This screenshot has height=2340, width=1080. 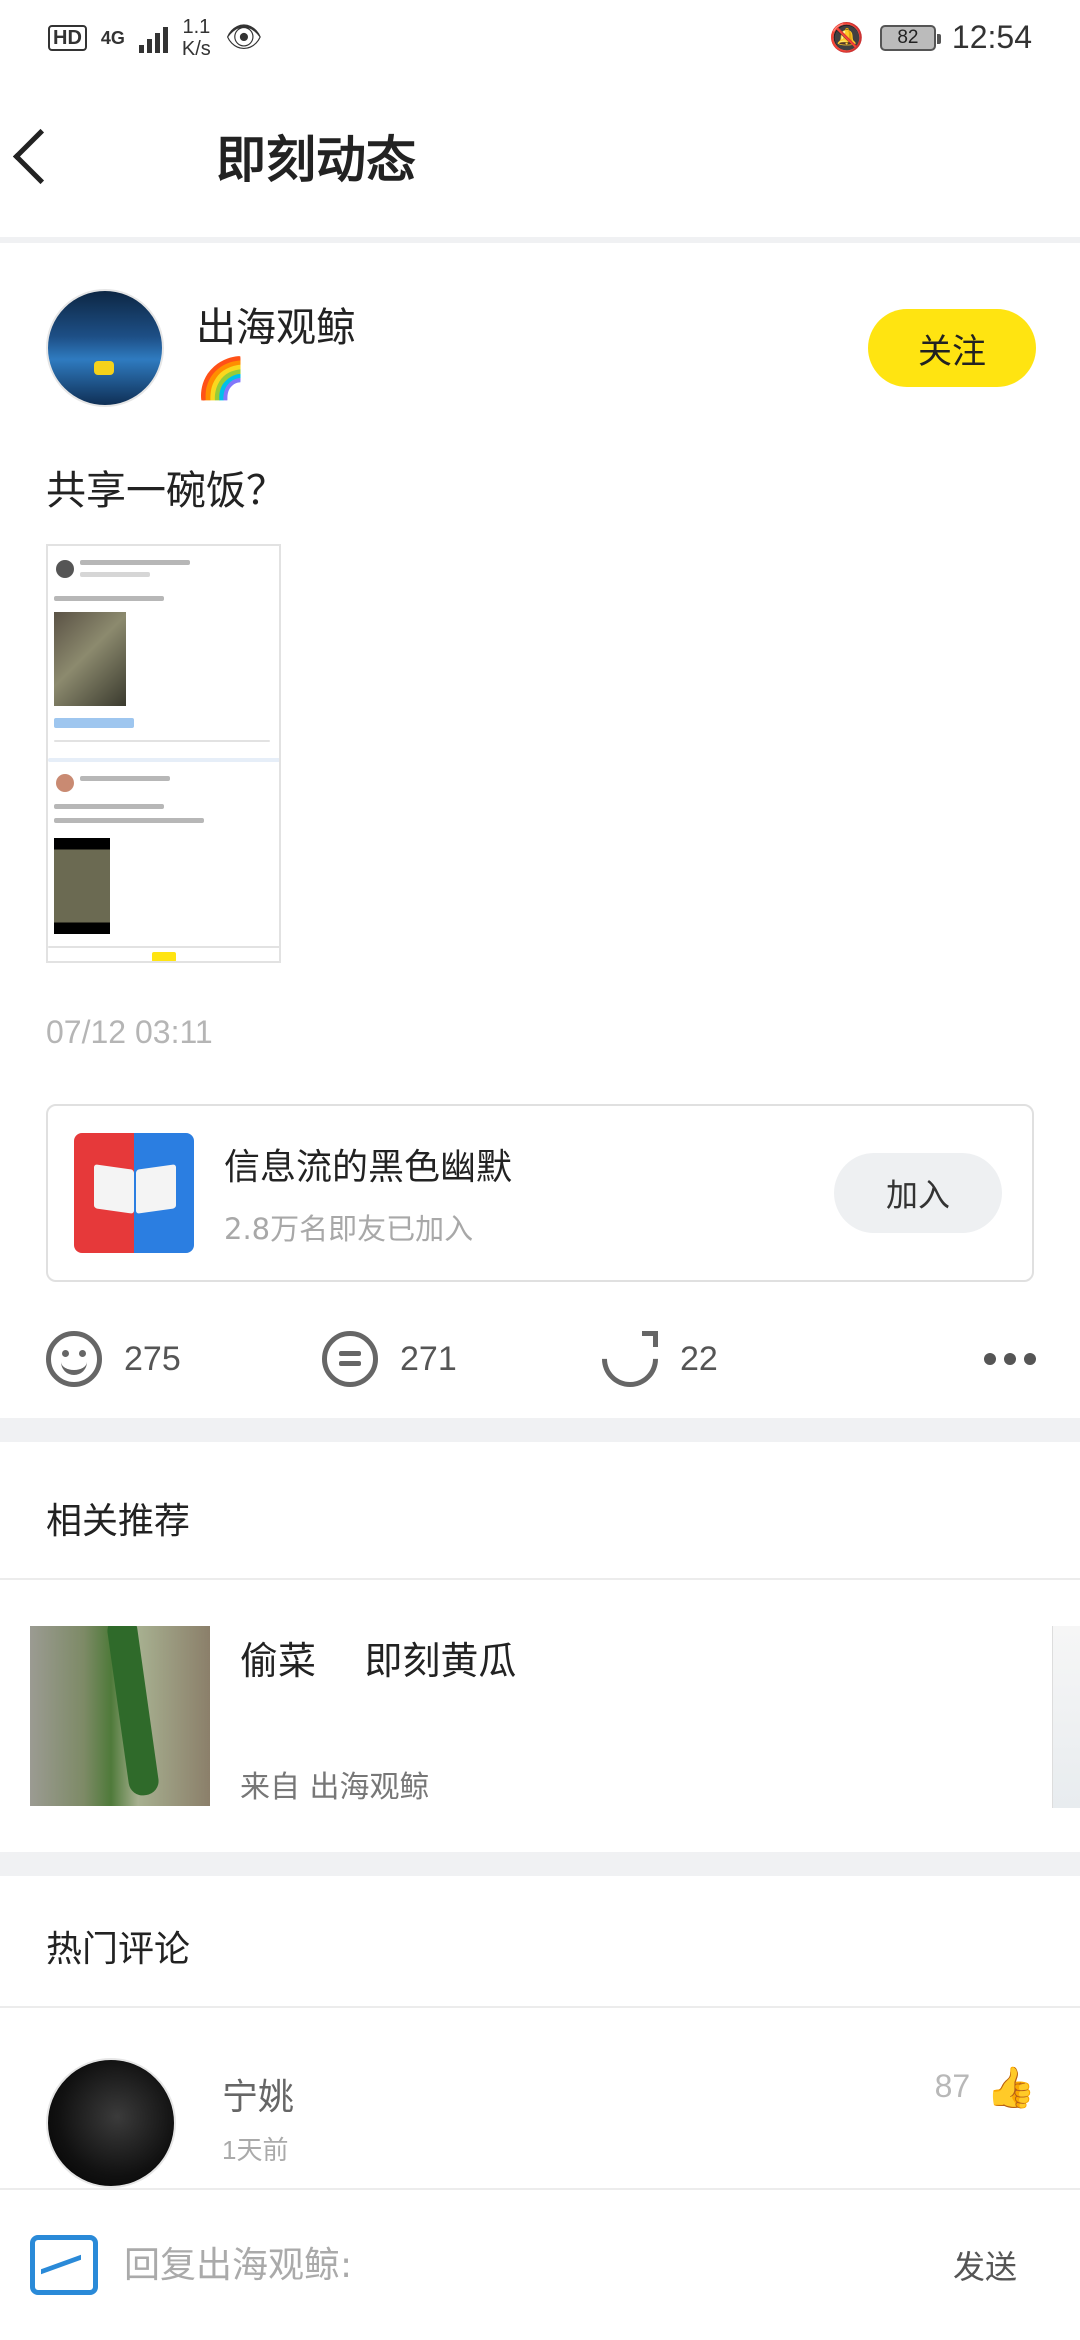 What do you see at coordinates (428, 1358) in the screenshot?
I see `comment-count: 271` at bounding box center [428, 1358].